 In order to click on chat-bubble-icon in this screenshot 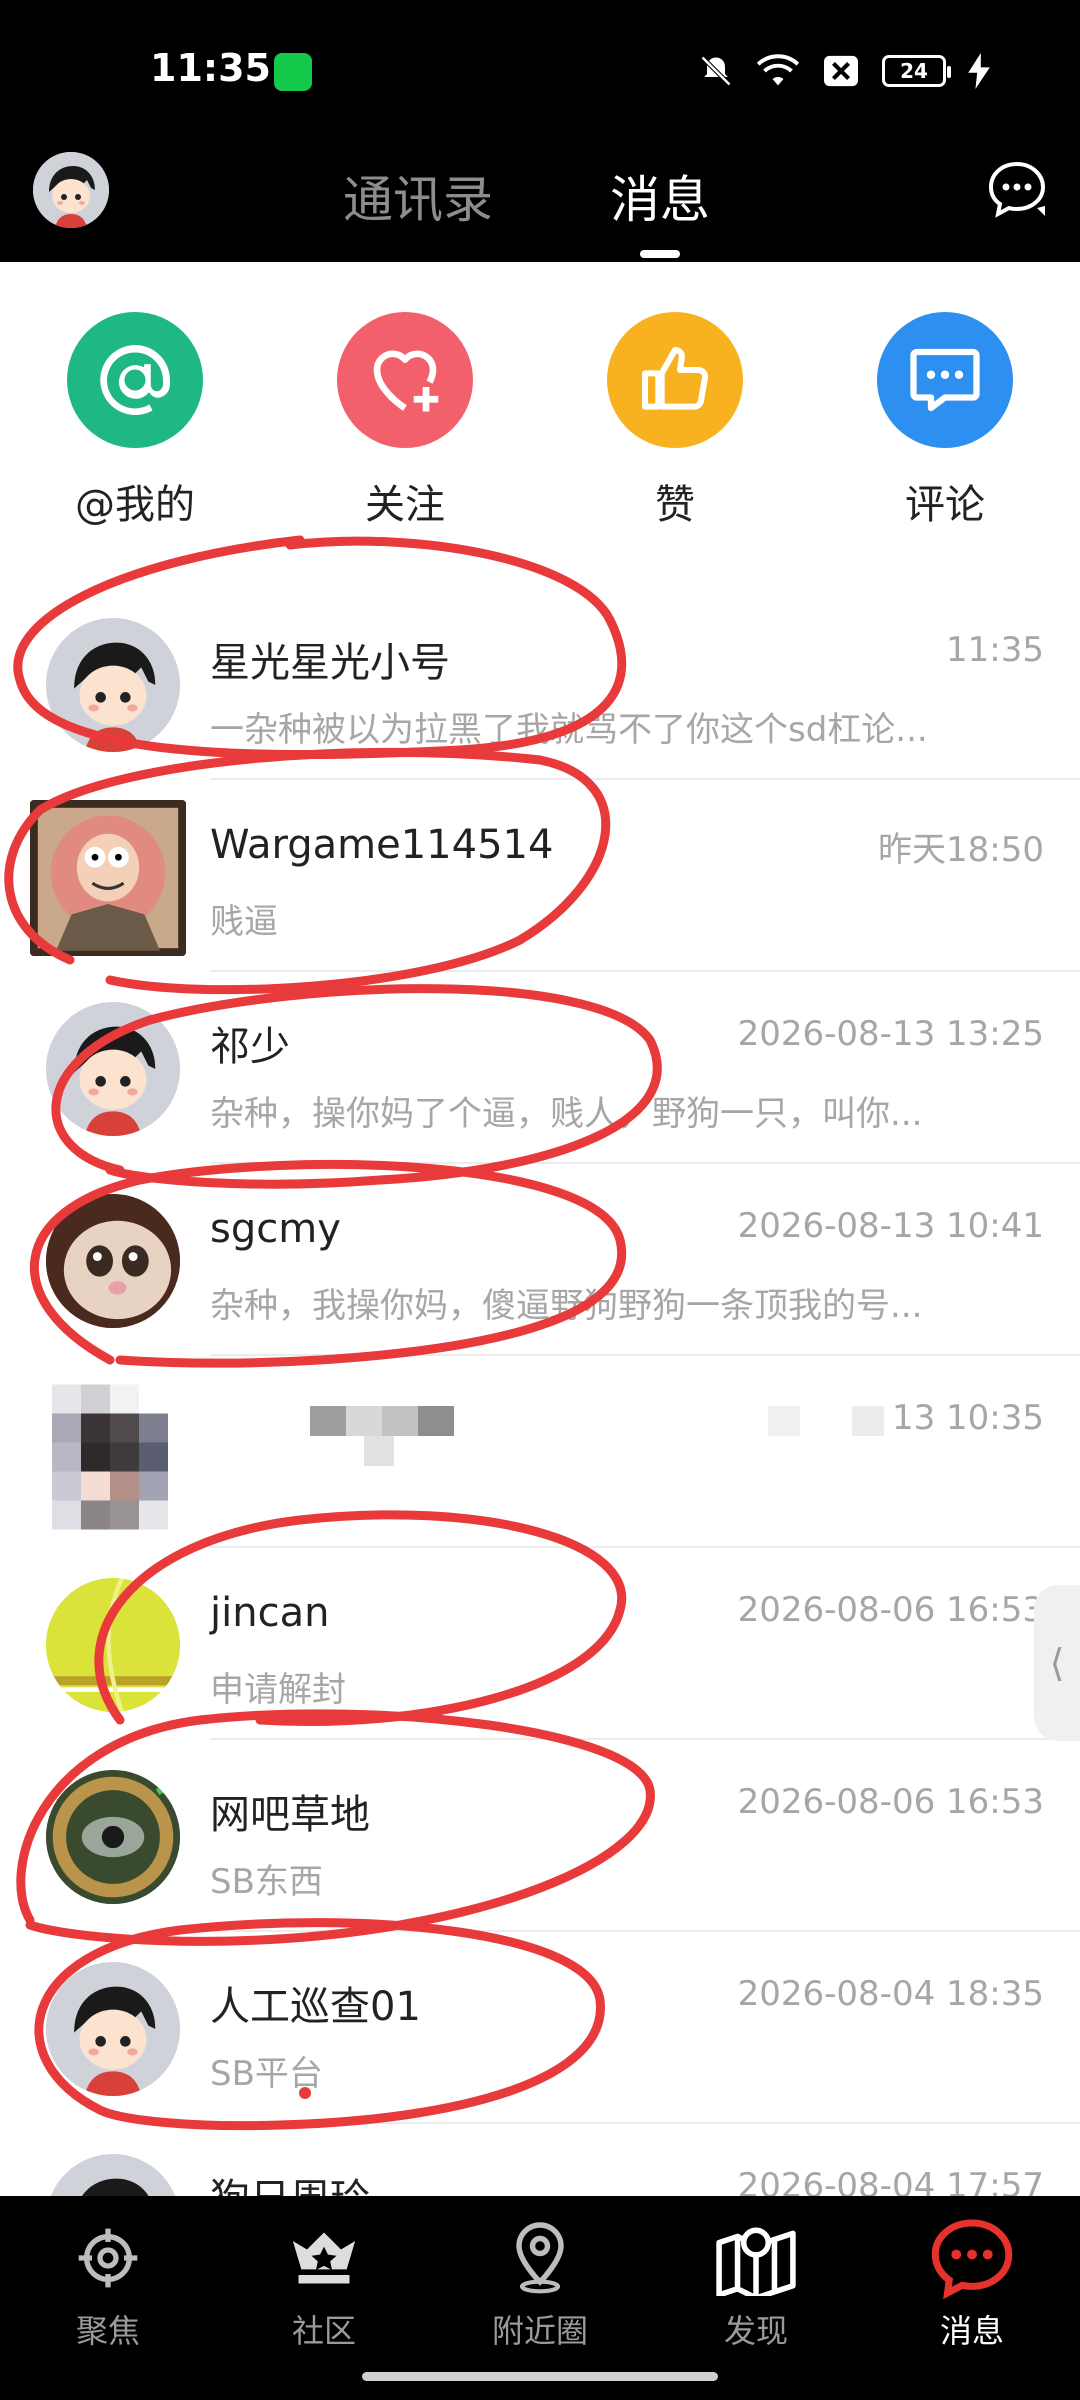, I will do `click(1017, 189)`.